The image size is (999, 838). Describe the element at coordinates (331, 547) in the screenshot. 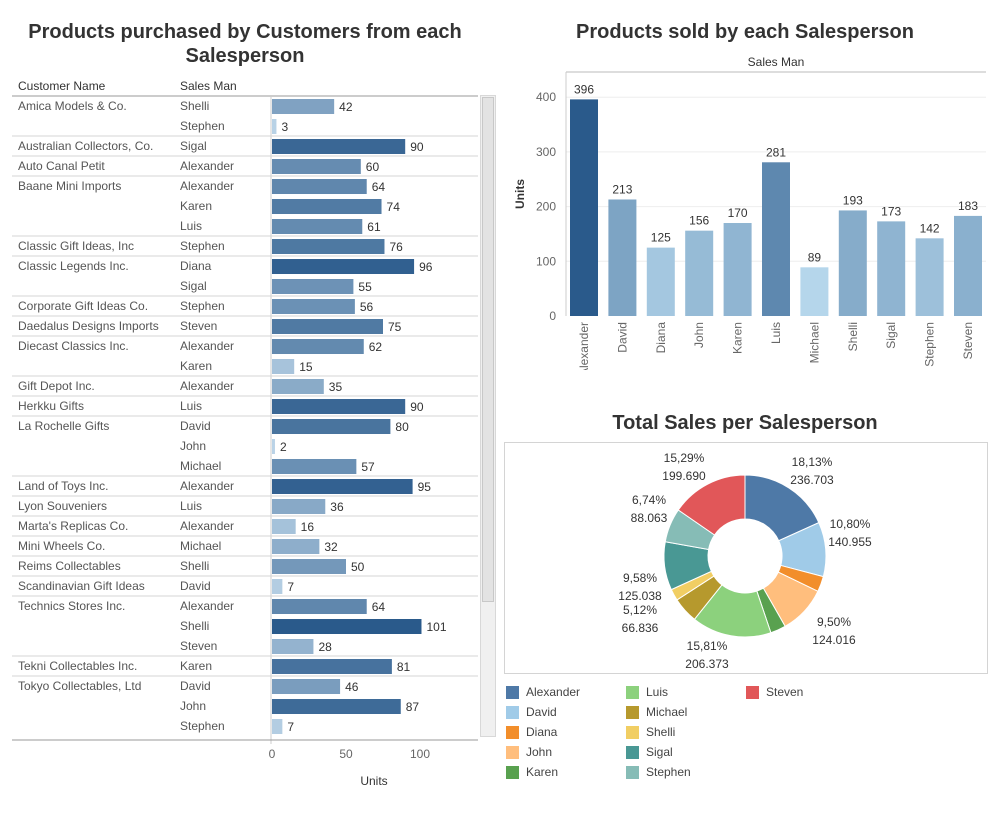

I see `bar-value-label: 32` at that location.